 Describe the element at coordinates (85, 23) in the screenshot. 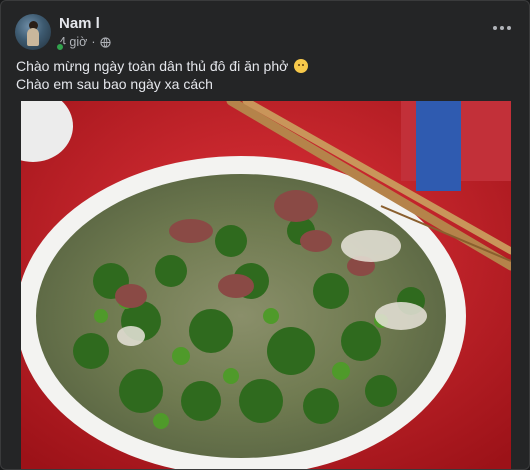

I see `author-name: Nam l` at that location.